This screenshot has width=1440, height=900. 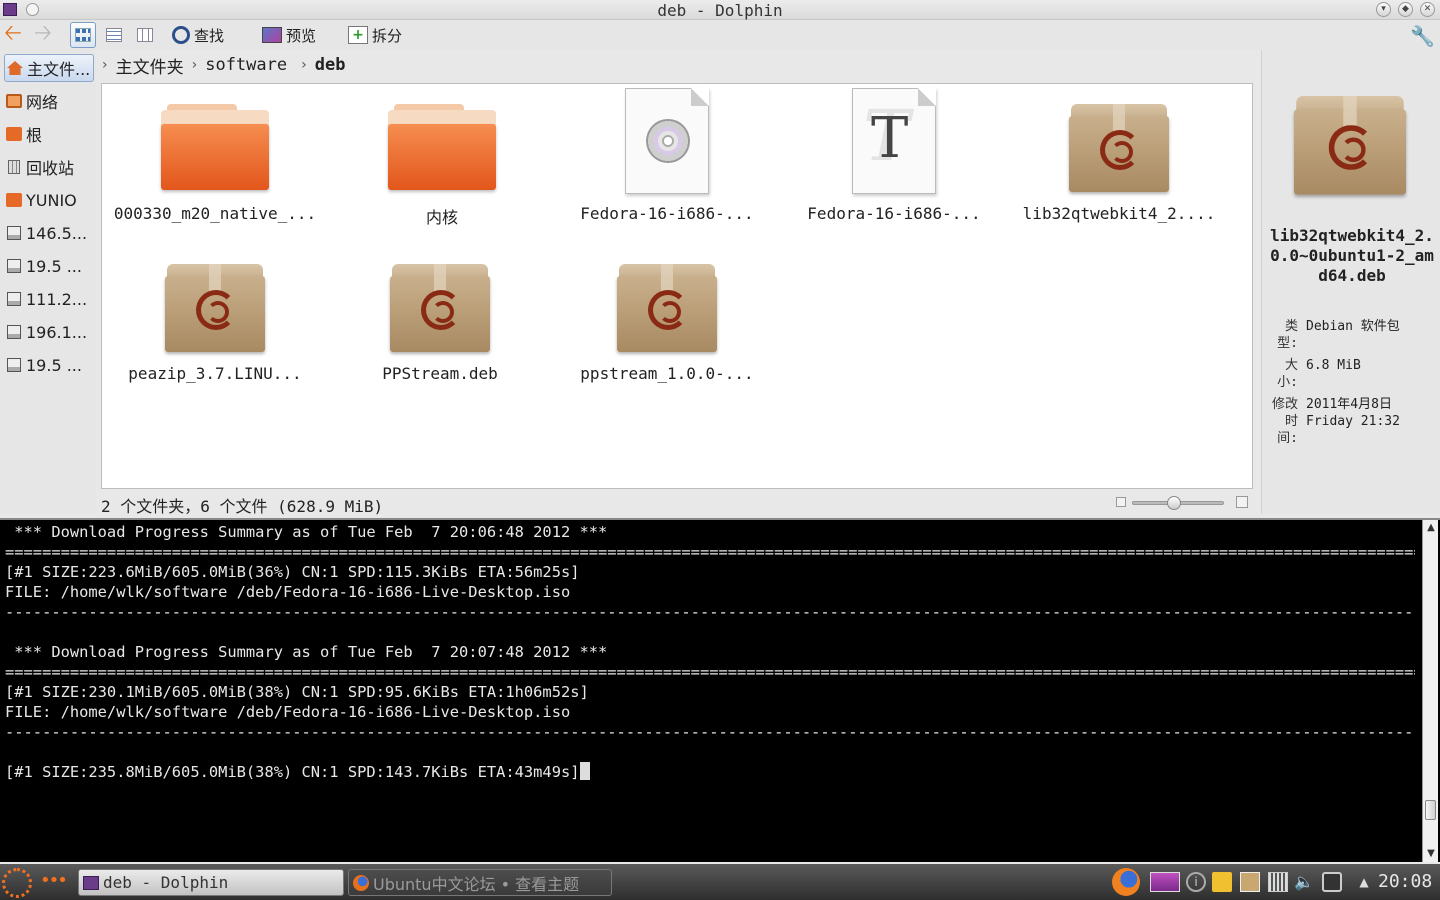 What do you see at coordinates (14, 266) in the screenshot?
I see `disk-icon` at bounding box center [14, 266].